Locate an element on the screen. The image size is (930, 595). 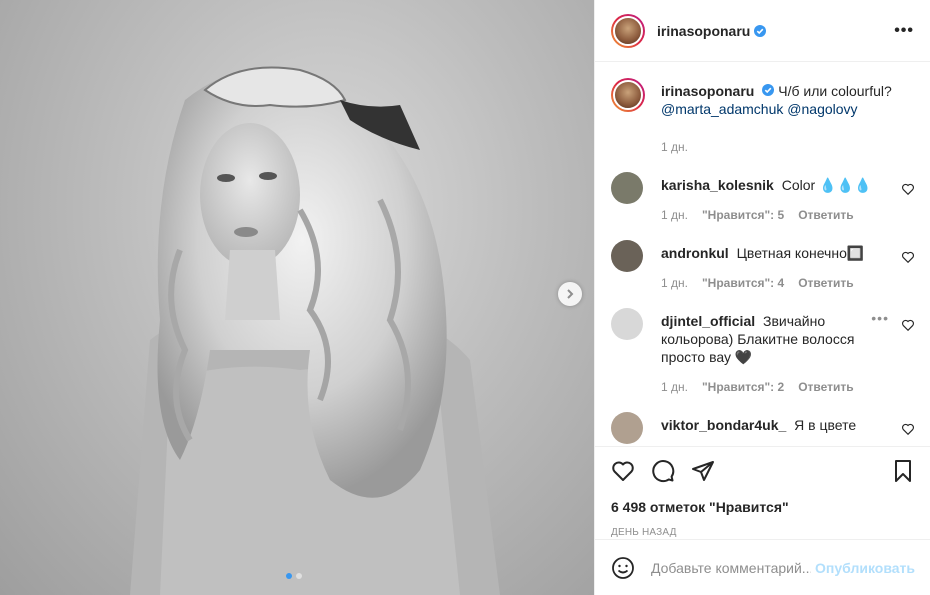
comment-likes: "Нравится": 4 is located at coordinates (743, 283).